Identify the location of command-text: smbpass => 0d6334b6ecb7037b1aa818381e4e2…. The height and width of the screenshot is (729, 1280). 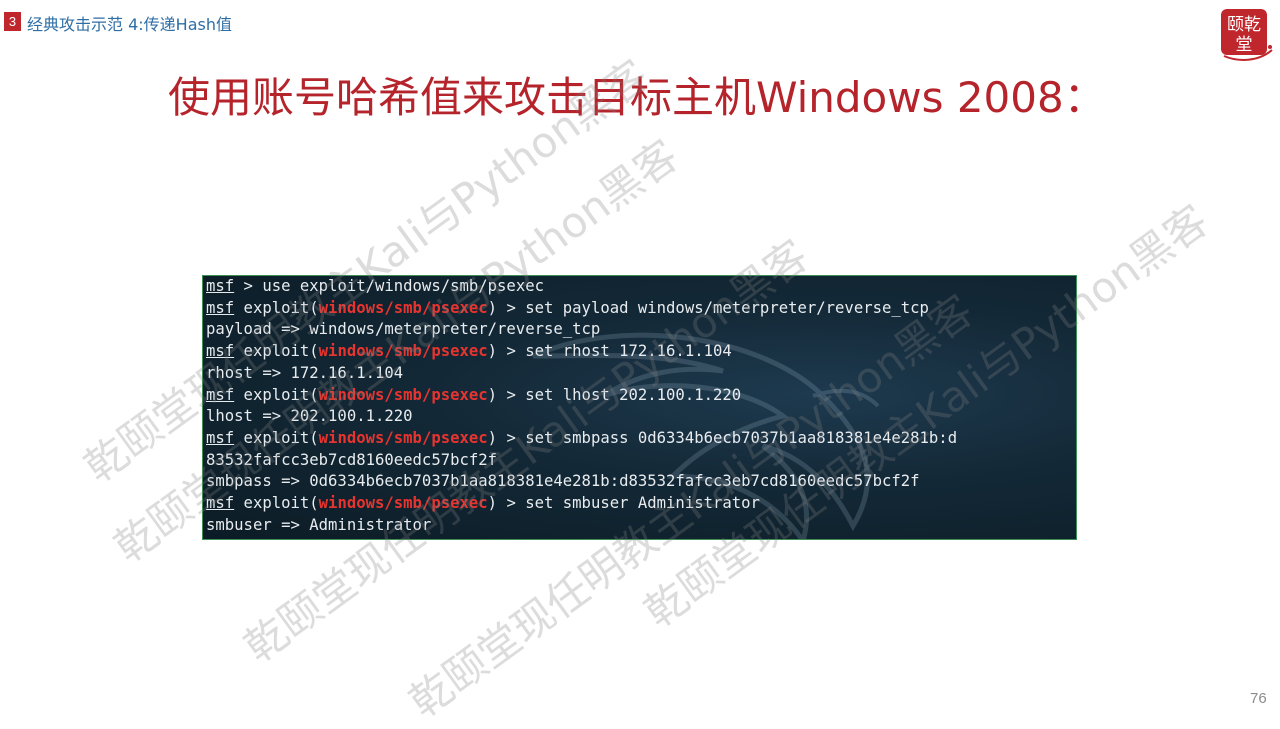
(563, 481).